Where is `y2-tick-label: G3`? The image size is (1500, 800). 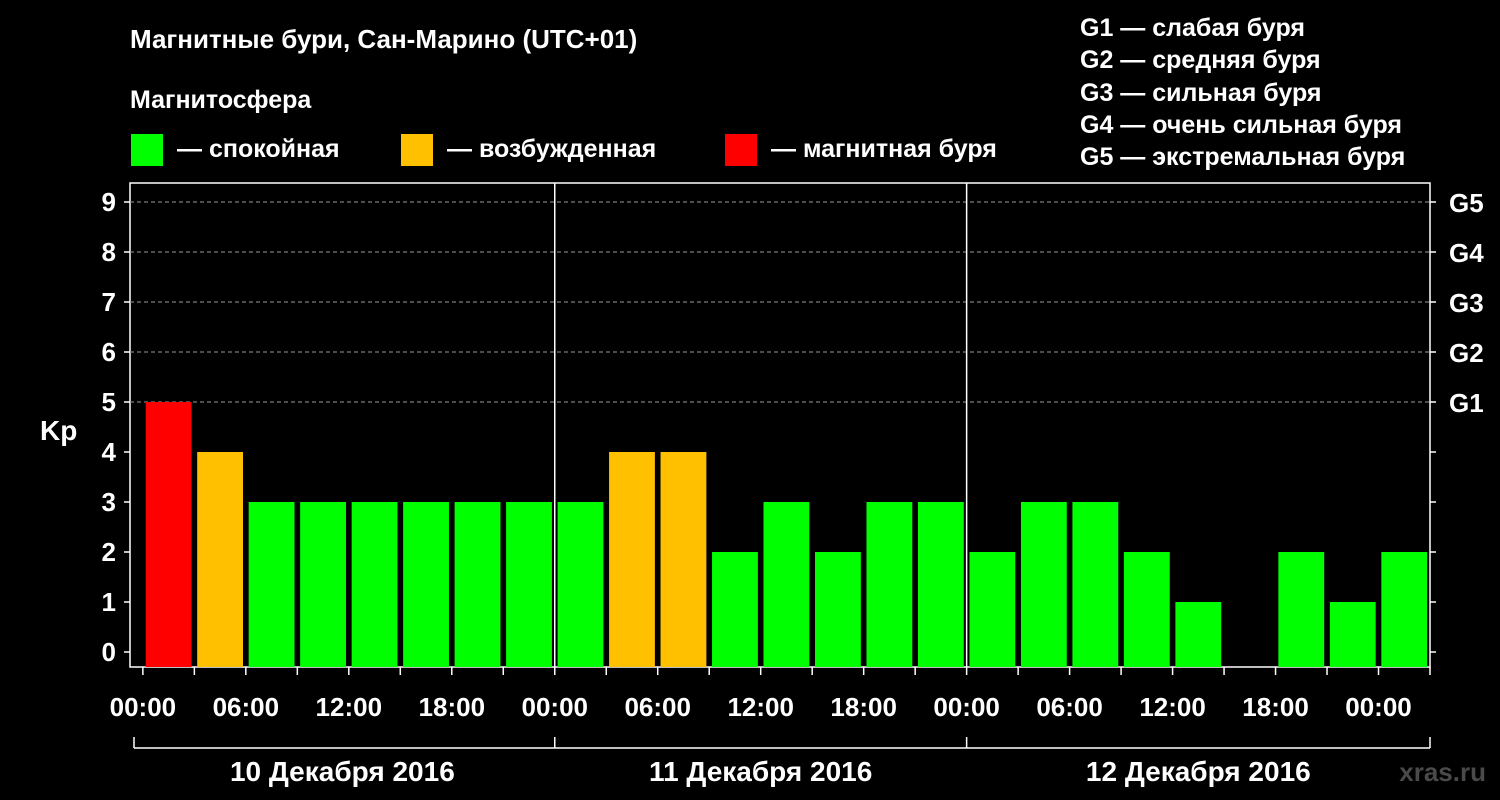
y2-tick-label: G3 is located at coordinates (1466, 303).